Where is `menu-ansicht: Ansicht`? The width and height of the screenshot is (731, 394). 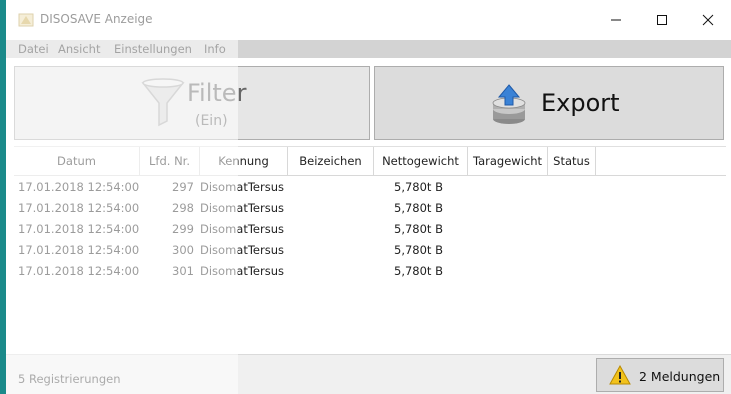 menu-ansicht: Ansicht is located at coordinates (79, 49).